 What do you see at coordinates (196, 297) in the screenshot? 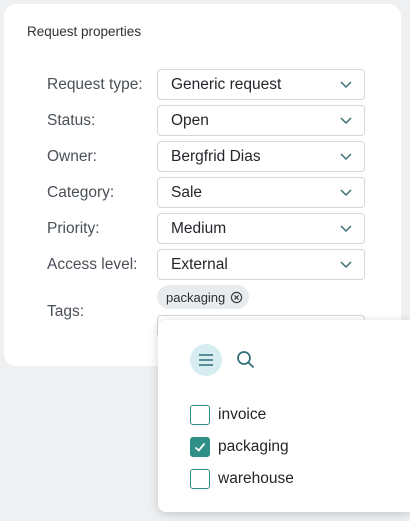
I see `tag-chip-label: packaging` at bounding box center [196, 297].